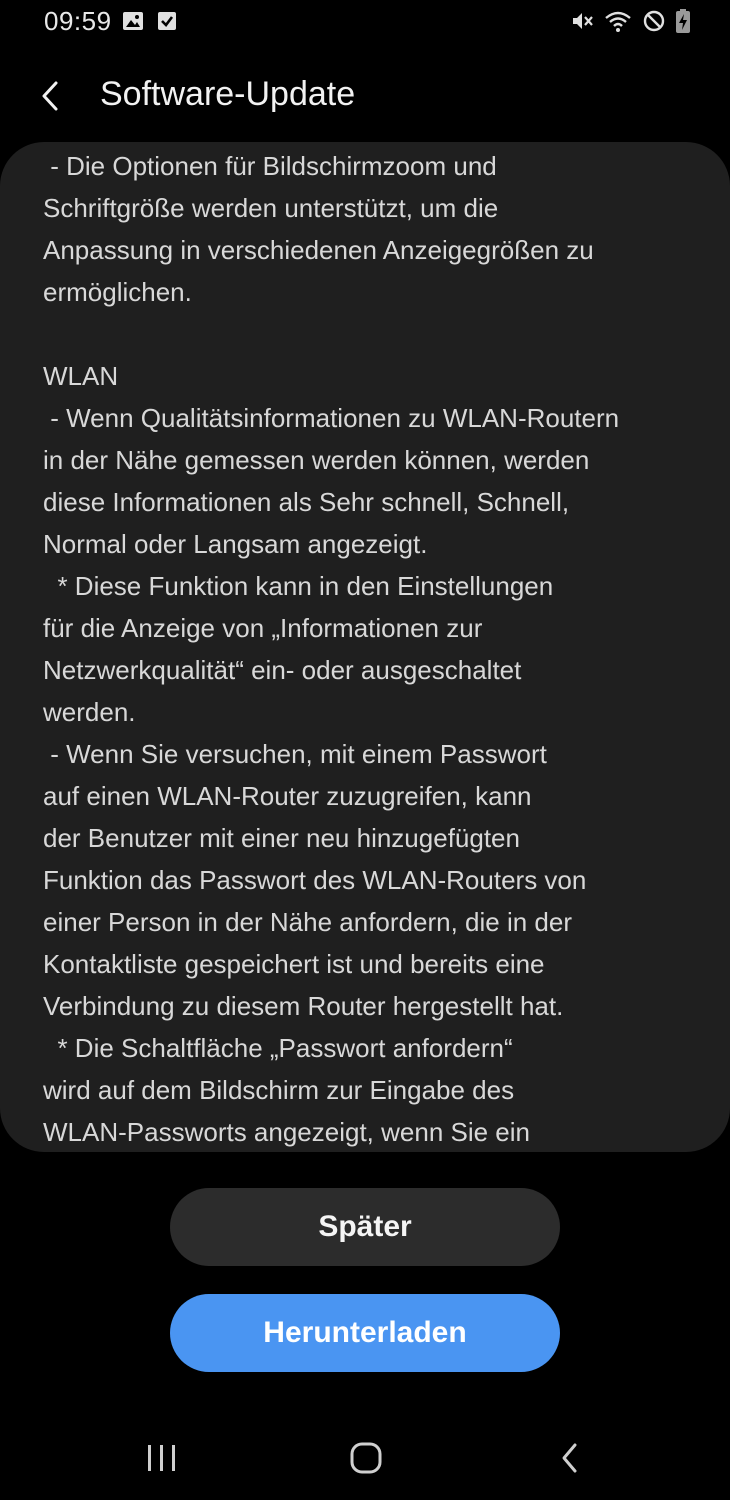 This screenshot has width=730, height=1500. I want to click on back-icon, so click(569, 1458).